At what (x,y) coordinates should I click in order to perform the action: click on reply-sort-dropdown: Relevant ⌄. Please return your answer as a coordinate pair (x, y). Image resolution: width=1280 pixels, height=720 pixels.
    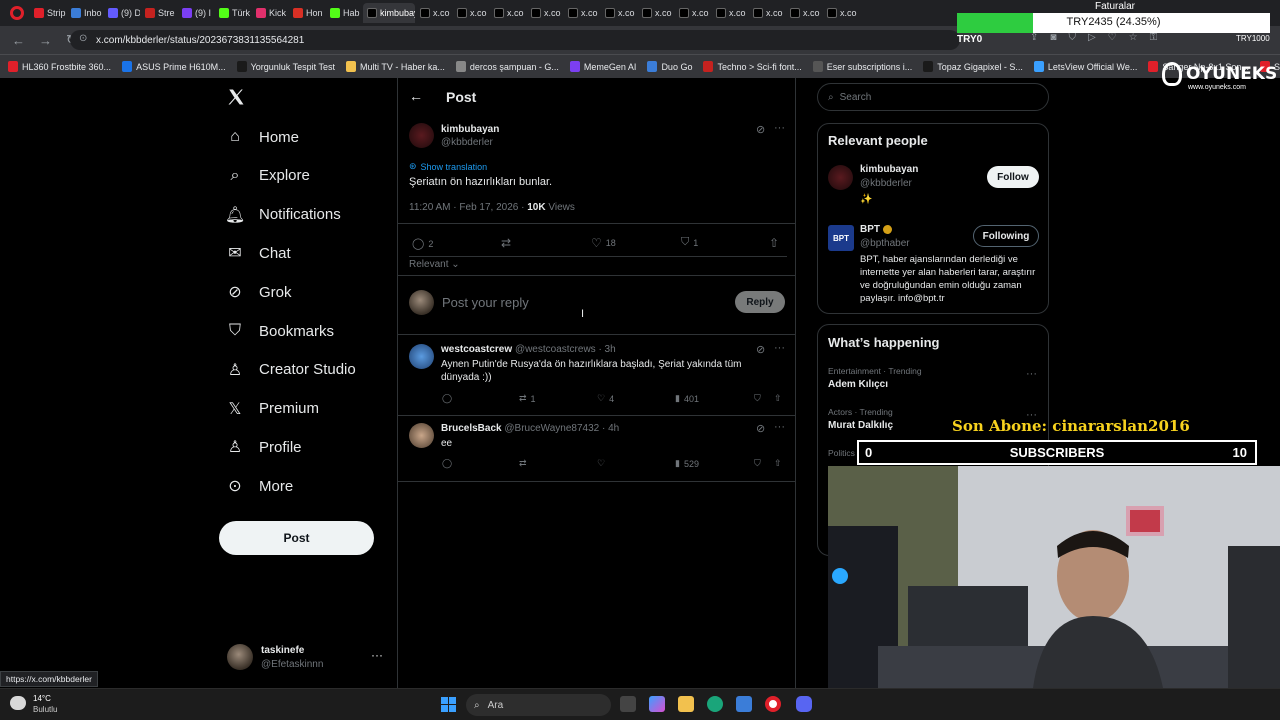
    Looking at the image, I should click on (434, 264).